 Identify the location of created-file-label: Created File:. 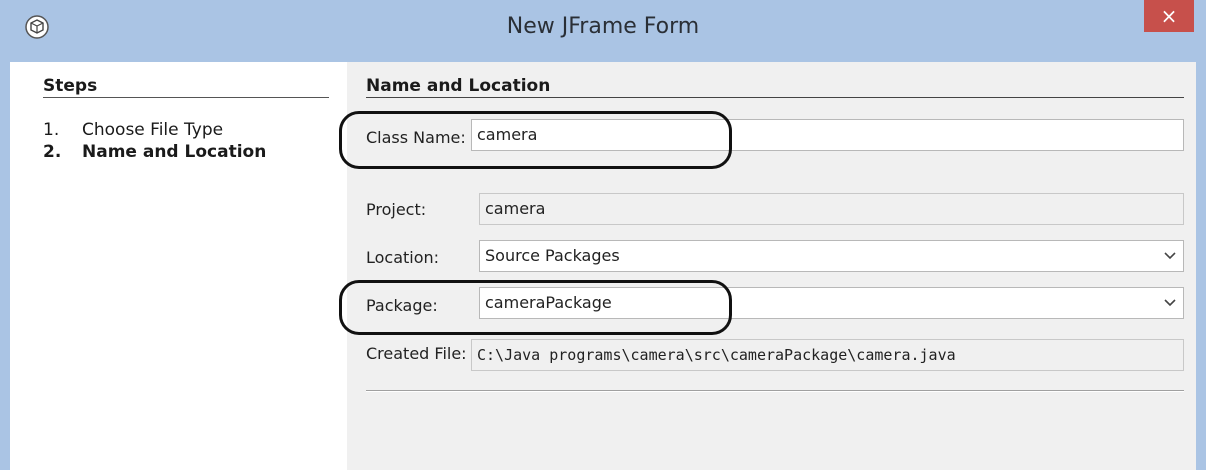
(416, 353).